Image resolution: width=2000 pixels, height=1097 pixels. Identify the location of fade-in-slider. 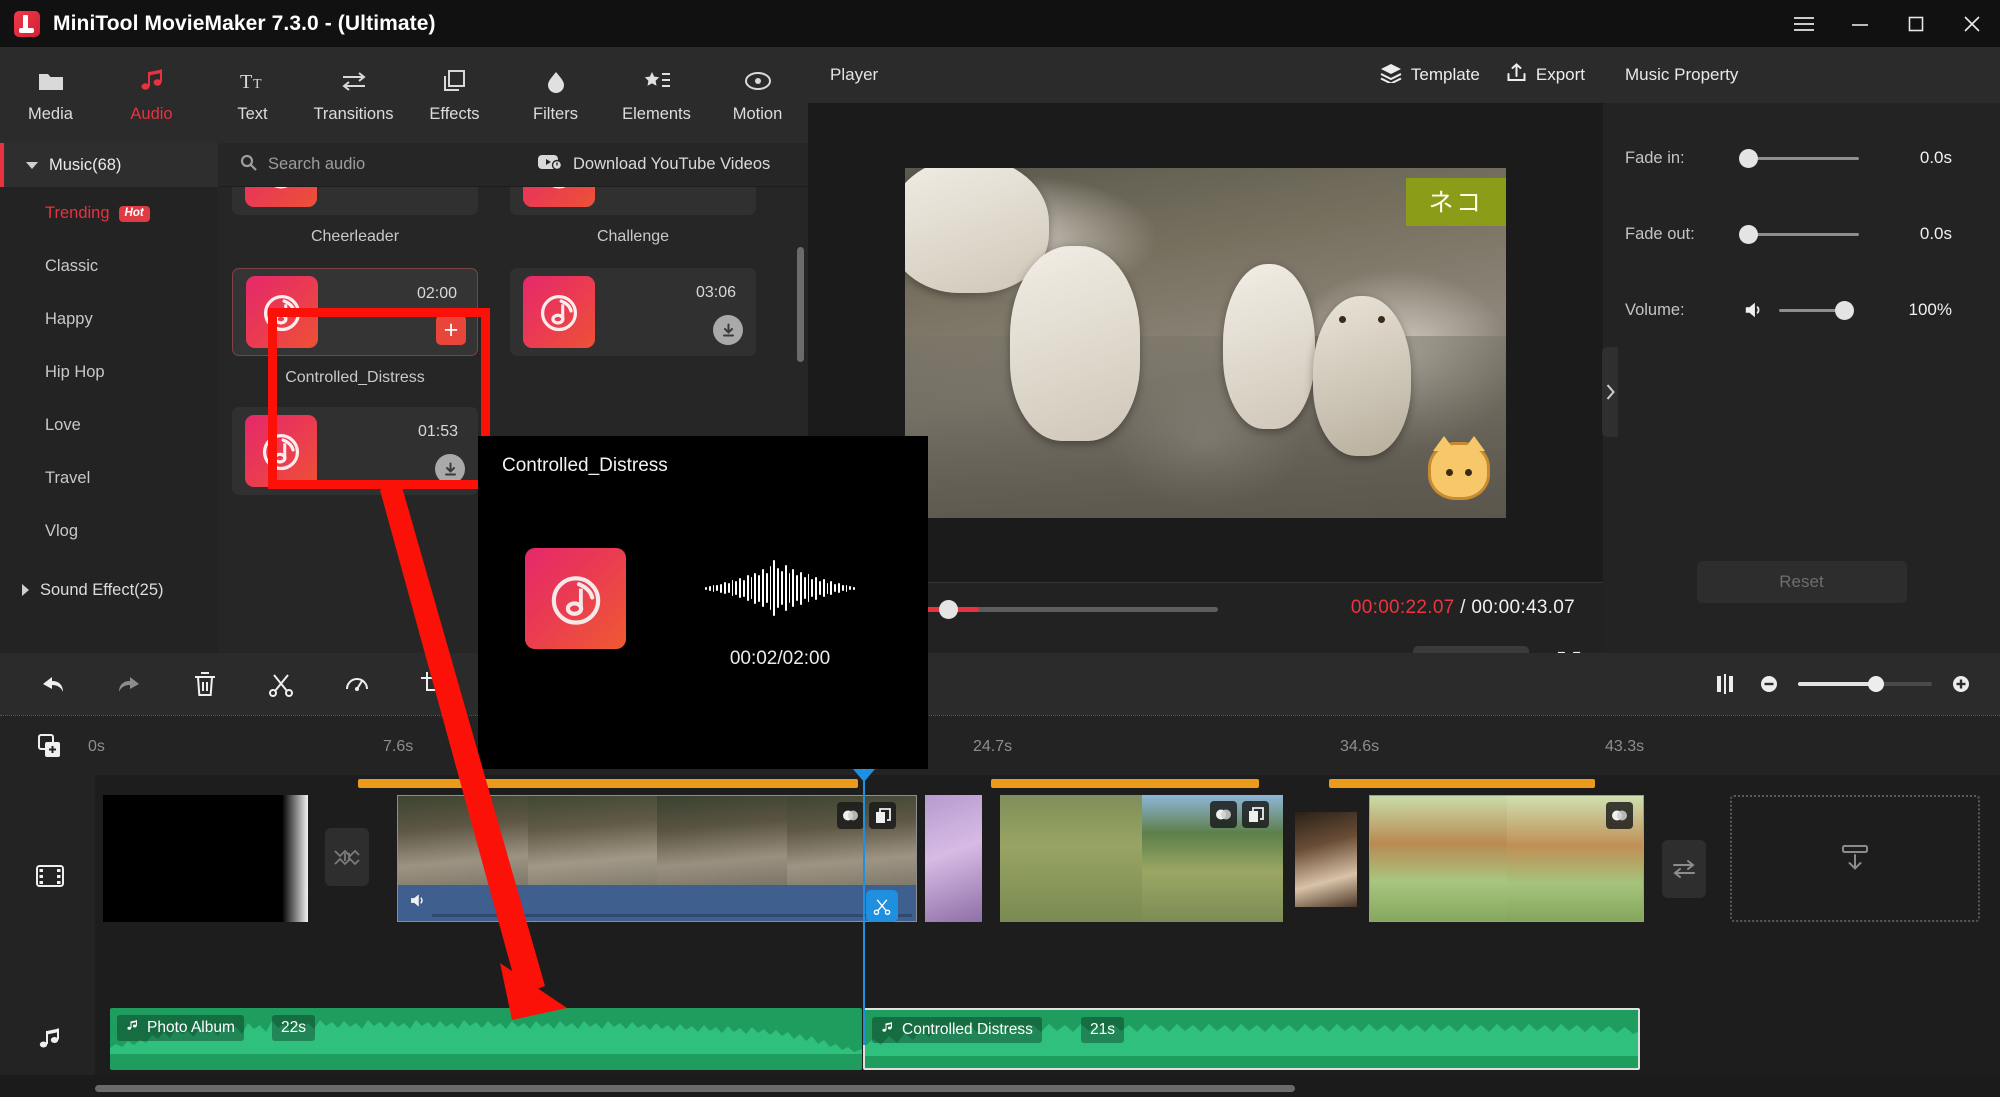
(1799, 158).